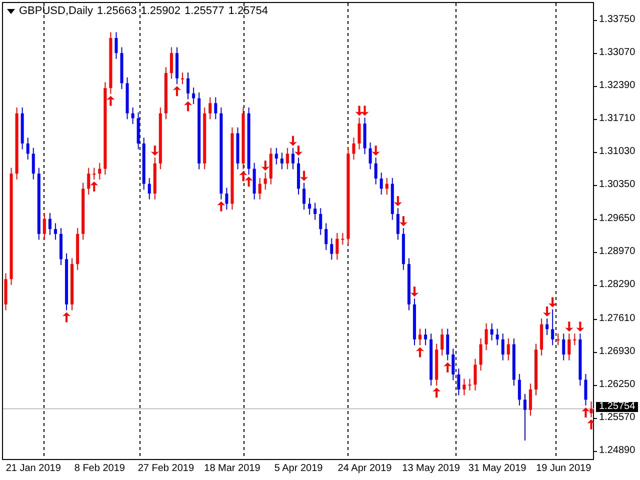  What do you see at coordinates (617, 285) in the screenshot?
I see `price-label: 1.28290` at bounding box center [617, 285].